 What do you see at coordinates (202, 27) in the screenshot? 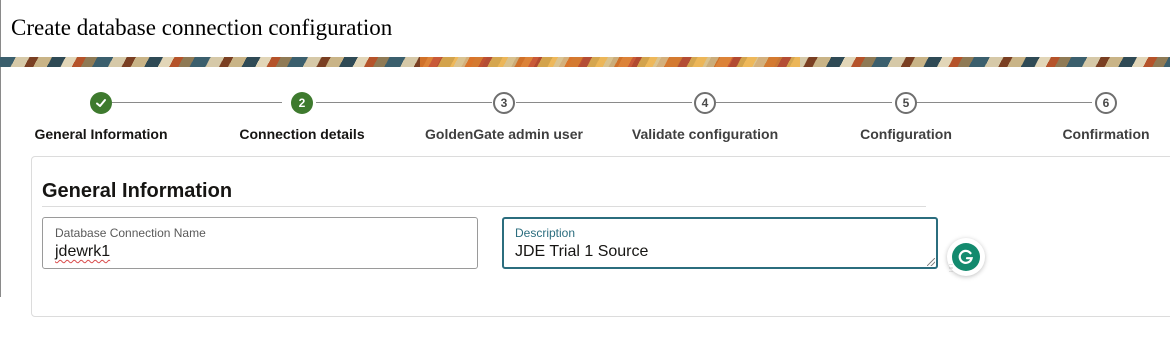
I see `page-title: Create database connection configuration` at bounding box center [202, 27].